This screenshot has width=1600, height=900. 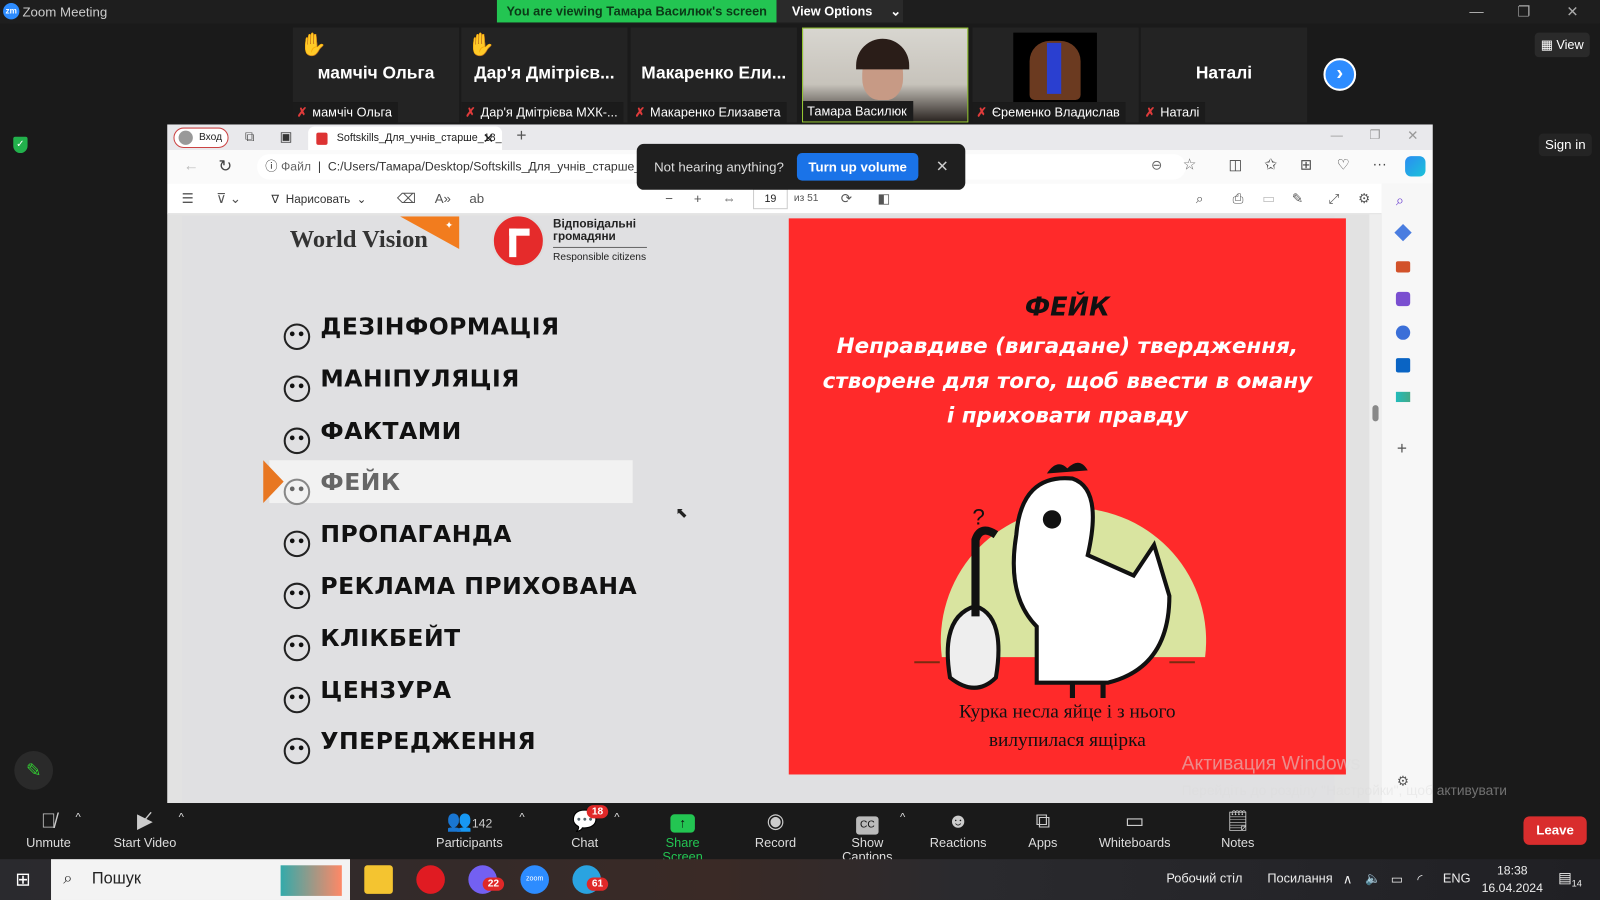 I want to click on next-page-arrow-icon: ›, so click(x=1340, y=74).